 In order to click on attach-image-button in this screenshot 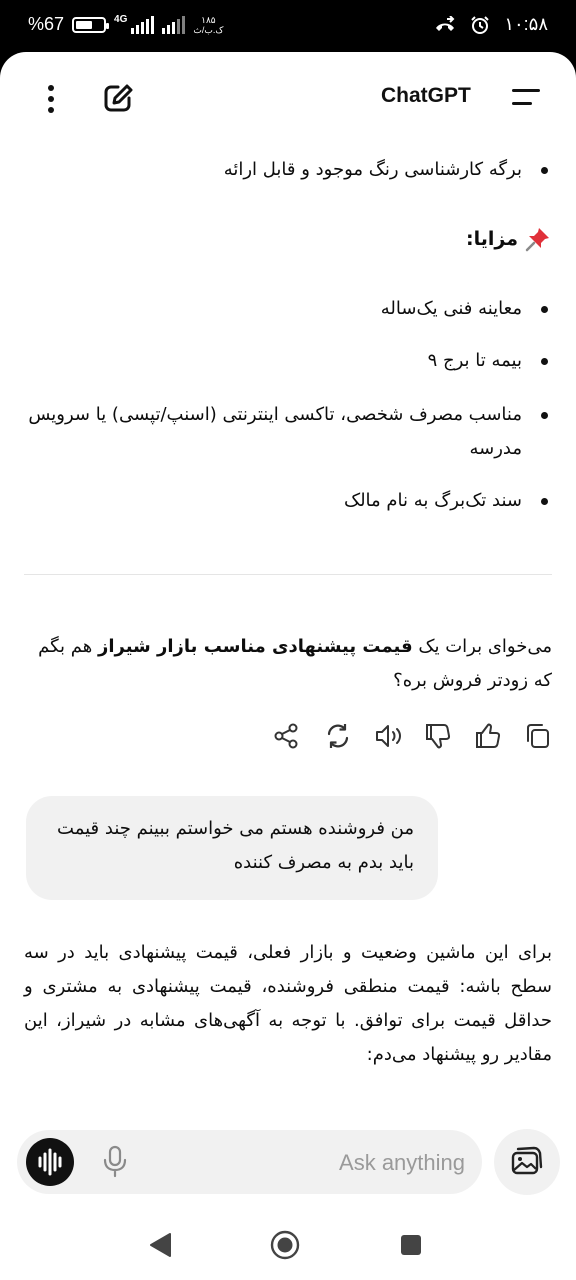, I will do `click(527, 1162)`.